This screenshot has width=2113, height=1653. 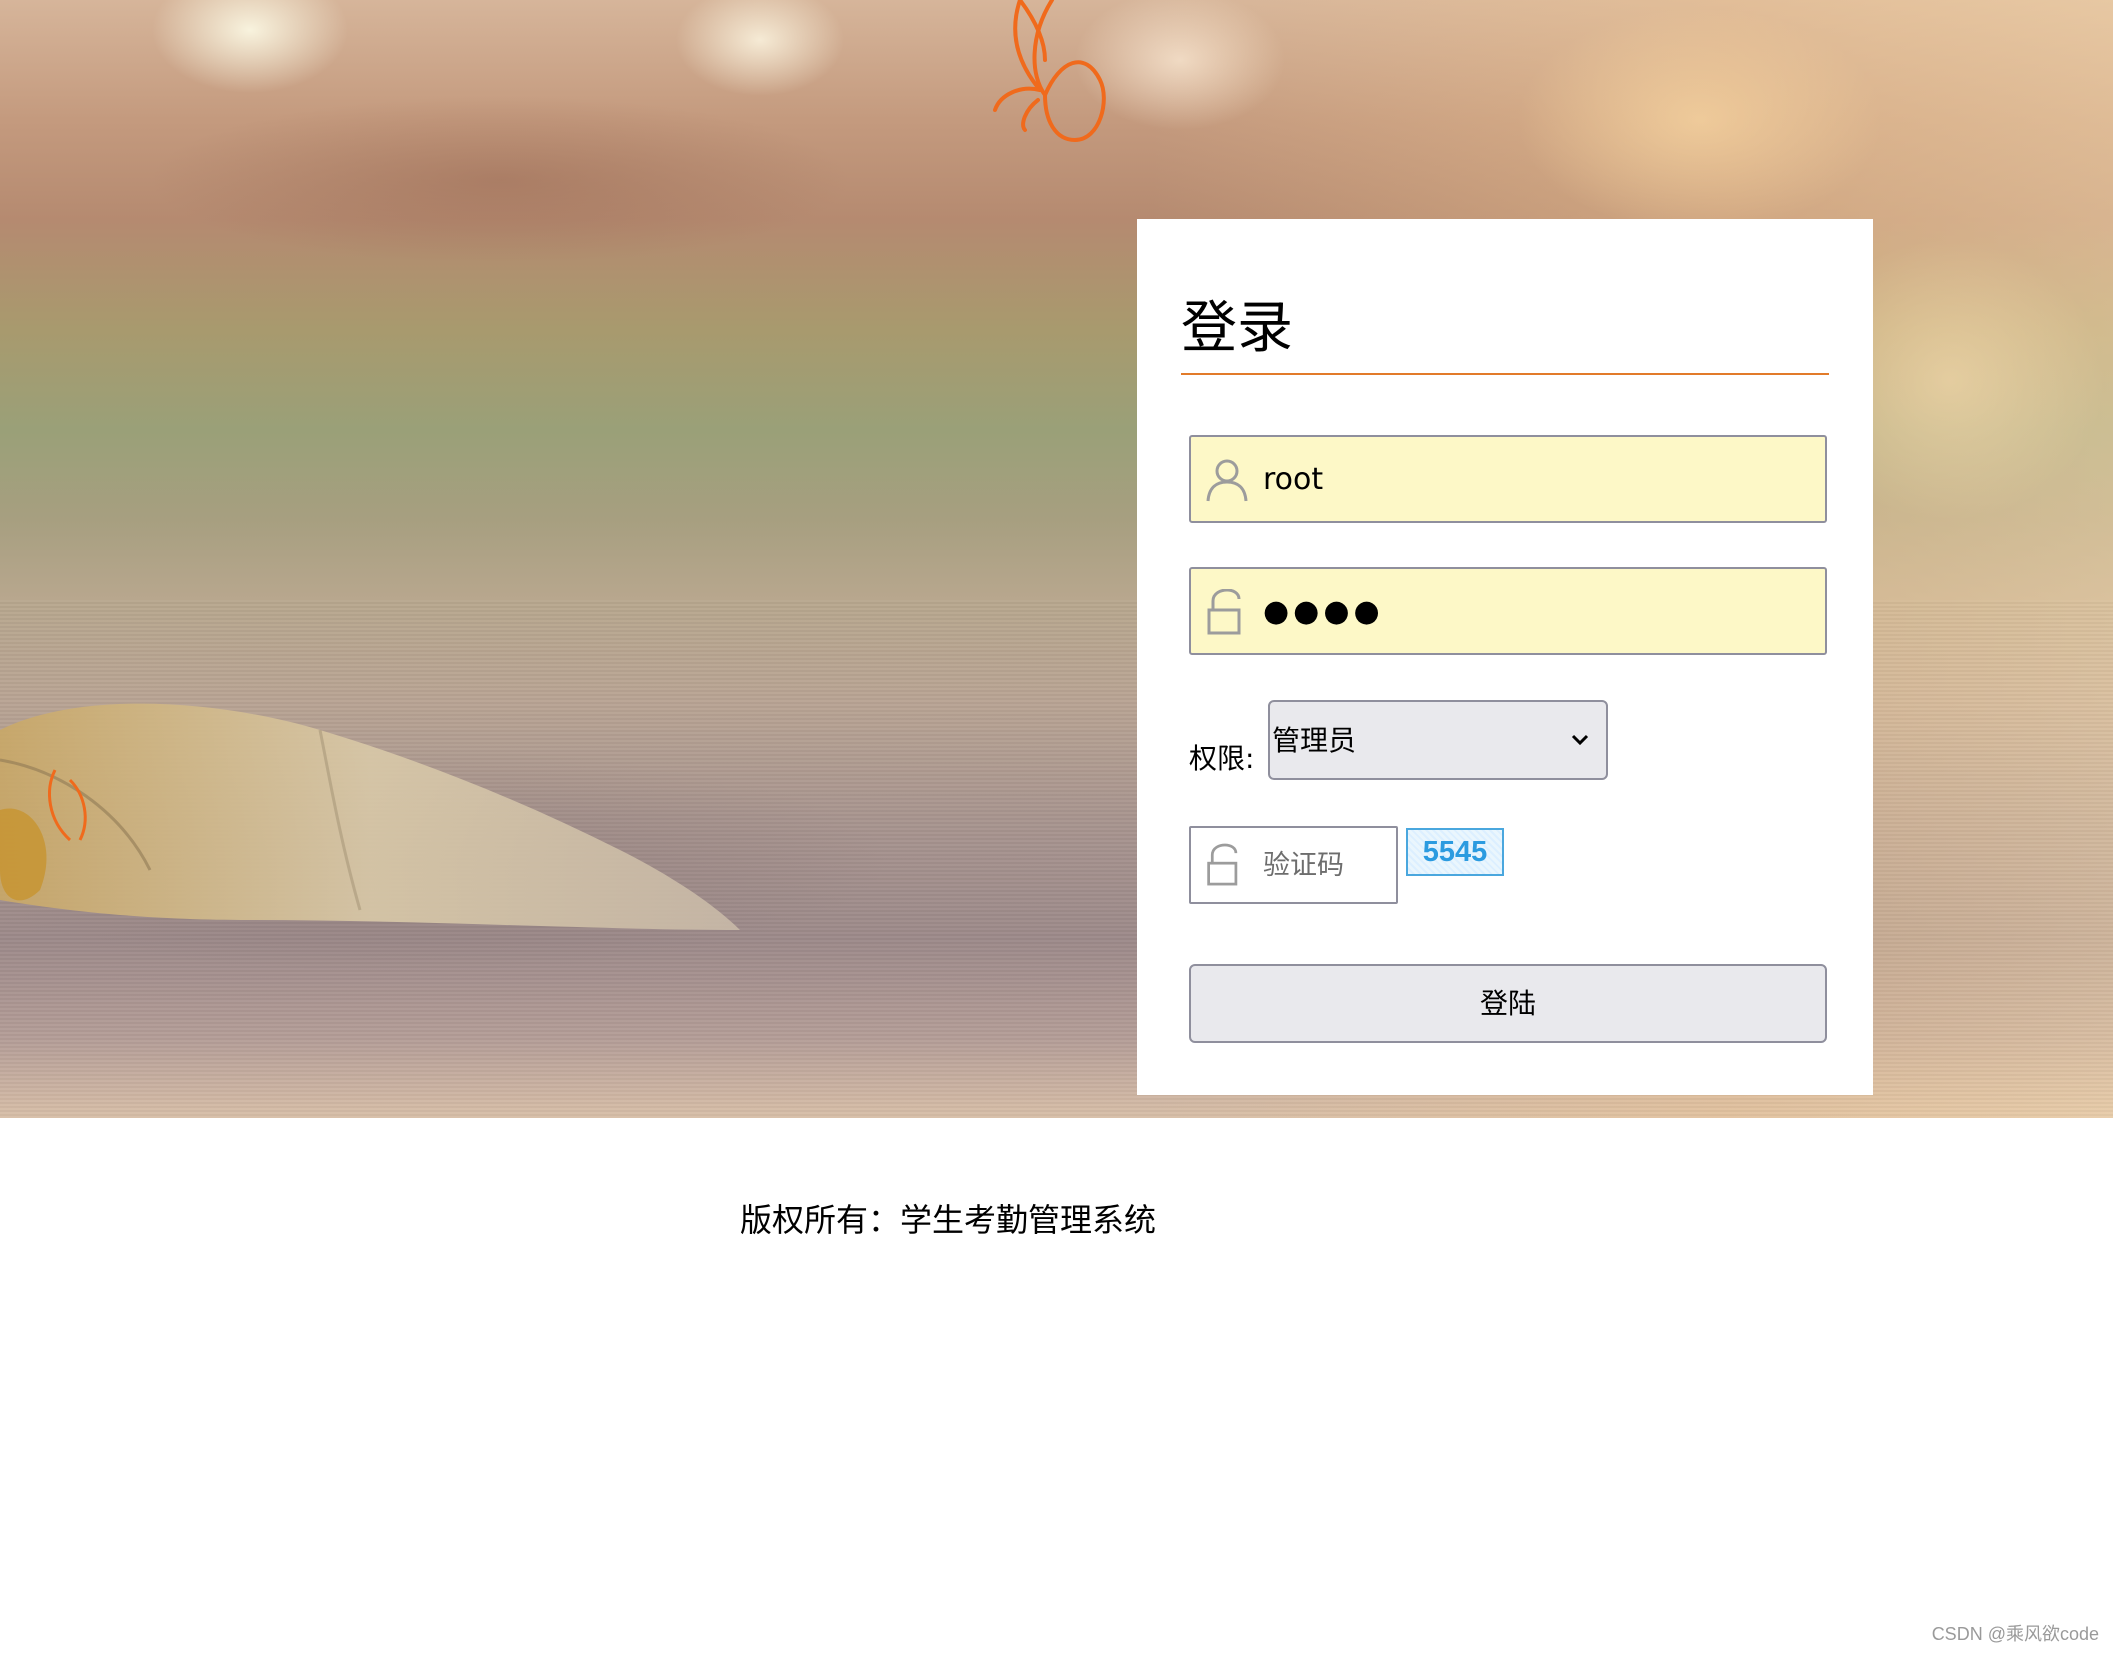 What do you see at coordinates (1314, 740) in the screenshot?
I see `permission-selected-value: 管理员` at bounding box center [1314, 740].